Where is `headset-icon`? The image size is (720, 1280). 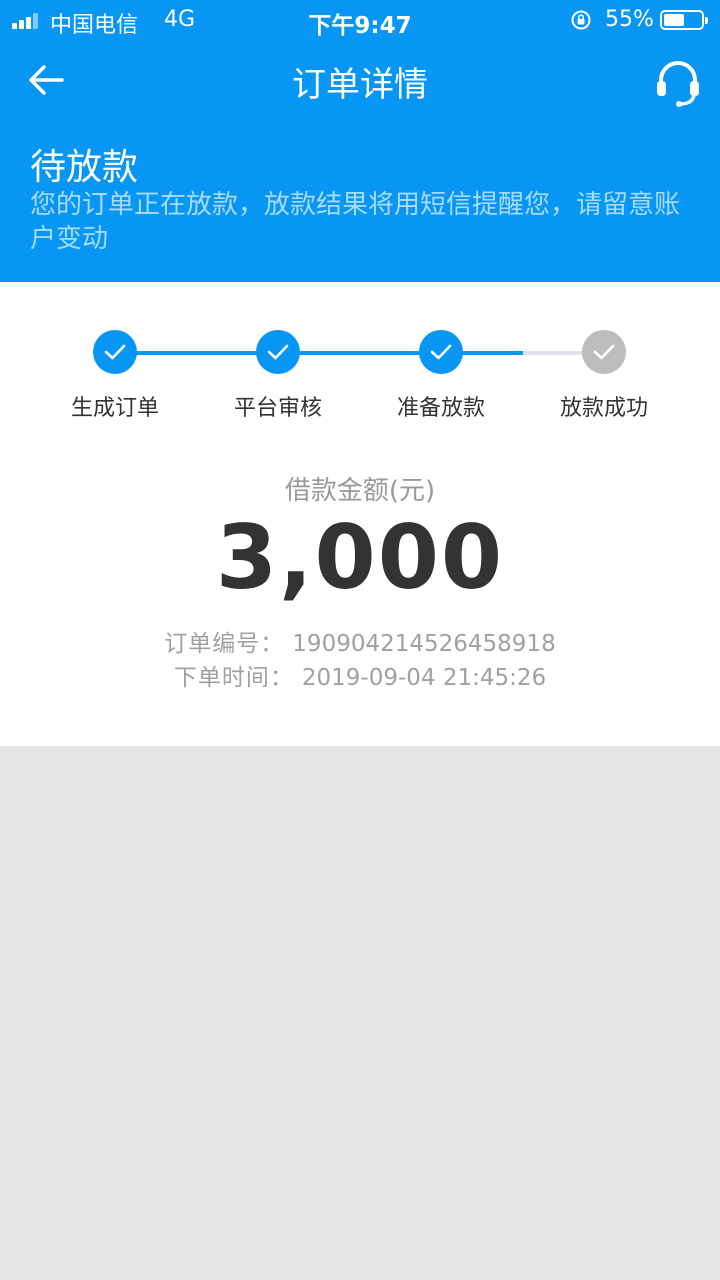
headset-icon is located at coordinates (678, 84).